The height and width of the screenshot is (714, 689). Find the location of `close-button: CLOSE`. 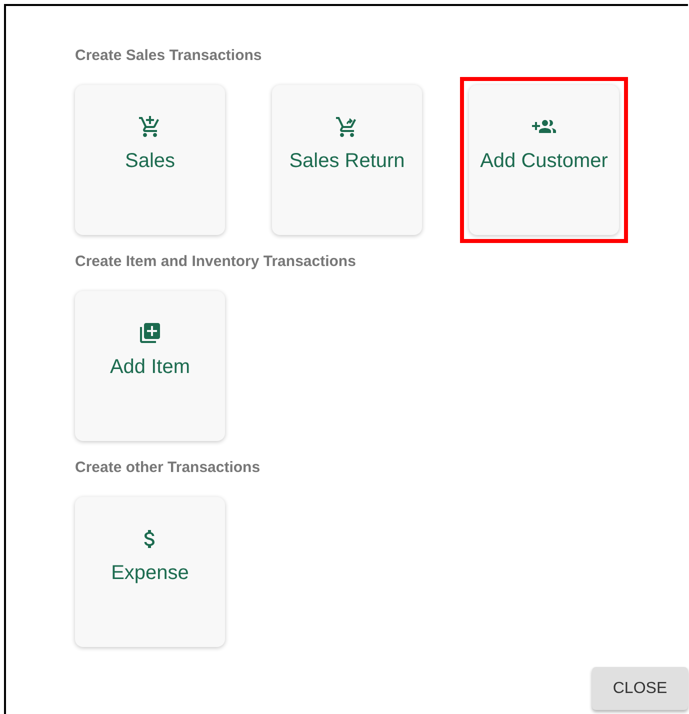

close-button: CLOSE is located at coordinates (640, 688).